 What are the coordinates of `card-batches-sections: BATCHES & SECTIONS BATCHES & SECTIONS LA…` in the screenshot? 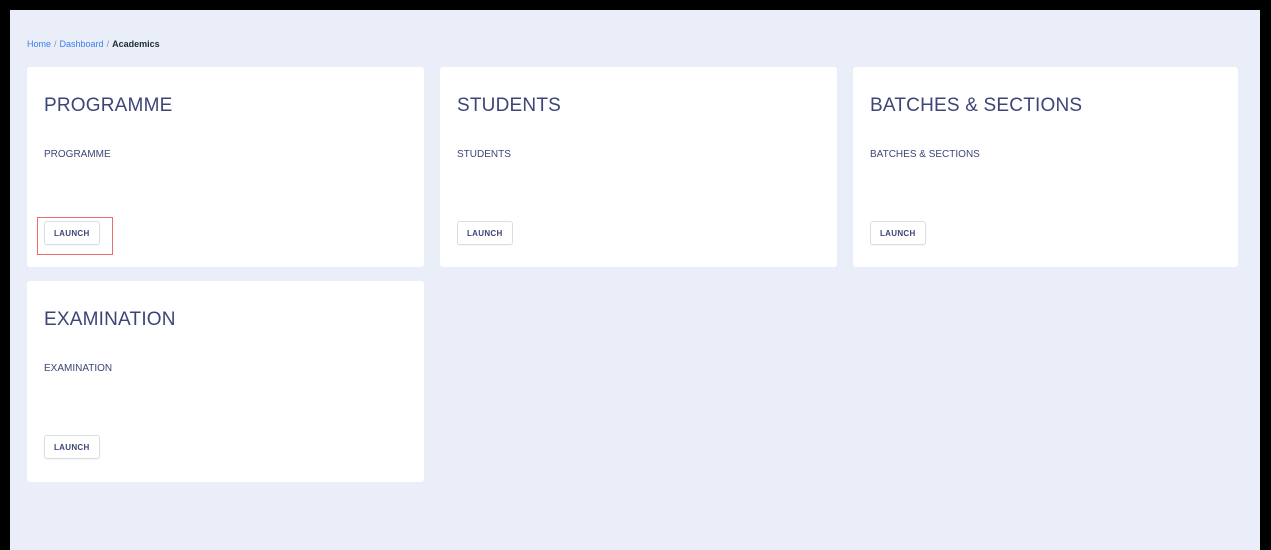 It's located at (1045, 167).